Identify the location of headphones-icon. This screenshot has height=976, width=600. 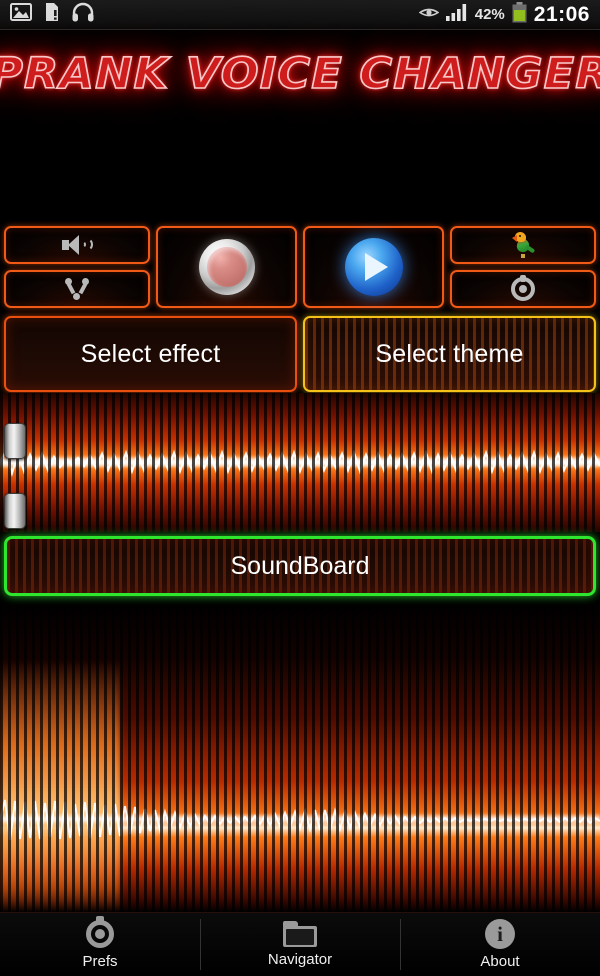
(83, 14).